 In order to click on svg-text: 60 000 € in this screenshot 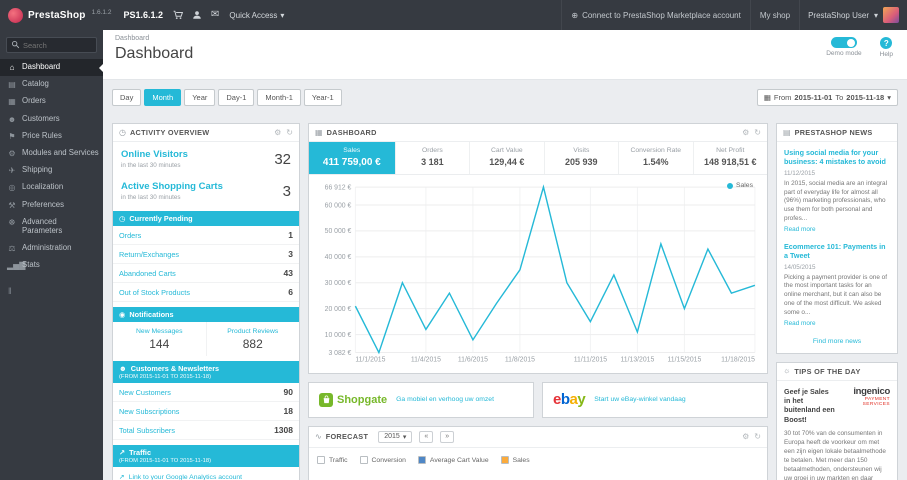, I will do `click(338, 205)`.